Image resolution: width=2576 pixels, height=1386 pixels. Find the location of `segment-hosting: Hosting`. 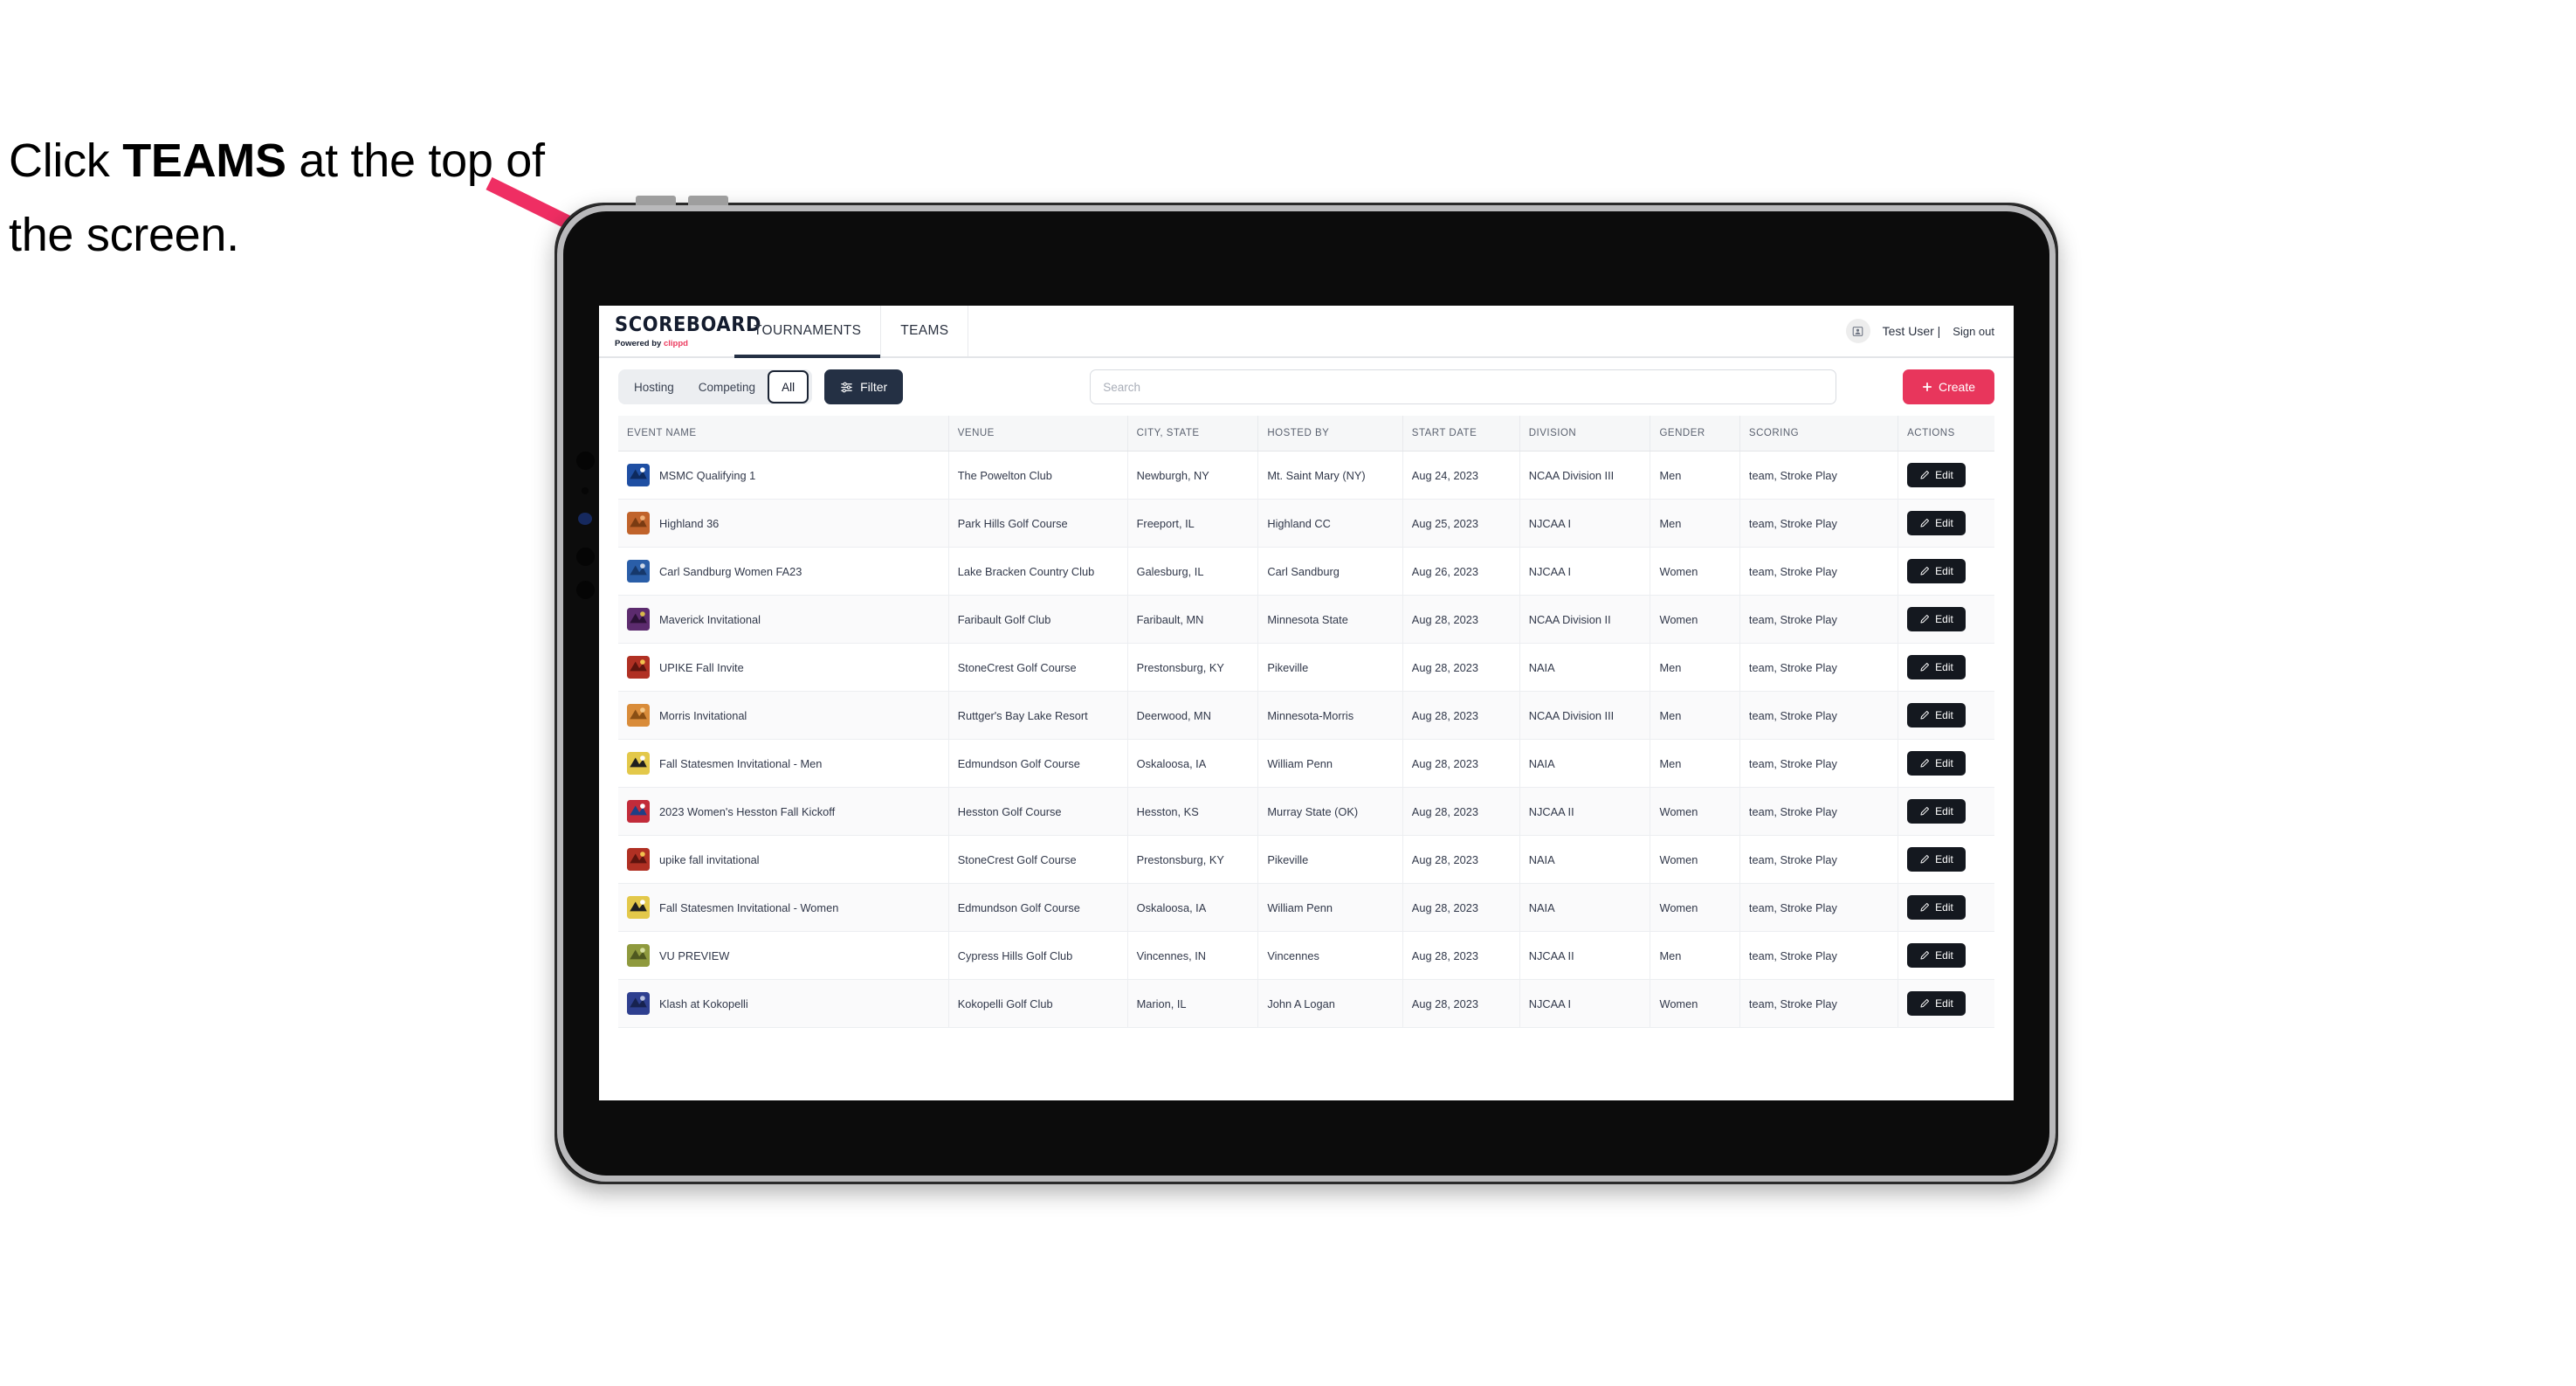

segment-hosting: Hosting is located at coordinates (654, 387).